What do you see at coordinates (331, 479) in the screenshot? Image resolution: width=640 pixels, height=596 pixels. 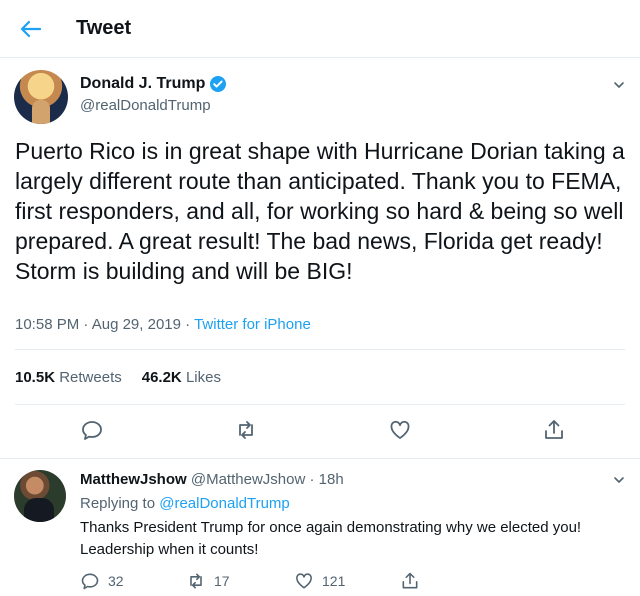 I see `reply-age: 18h` at bounding box center [331, 479].